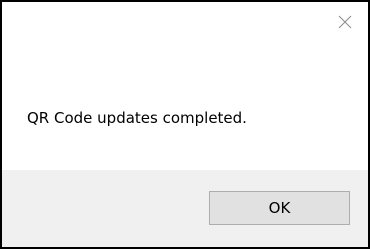  What do you see at coordinates (137, 118) in the screenshot?
I see `dialog-message: QR Code updates completed.` at bounding box center [137, 118].